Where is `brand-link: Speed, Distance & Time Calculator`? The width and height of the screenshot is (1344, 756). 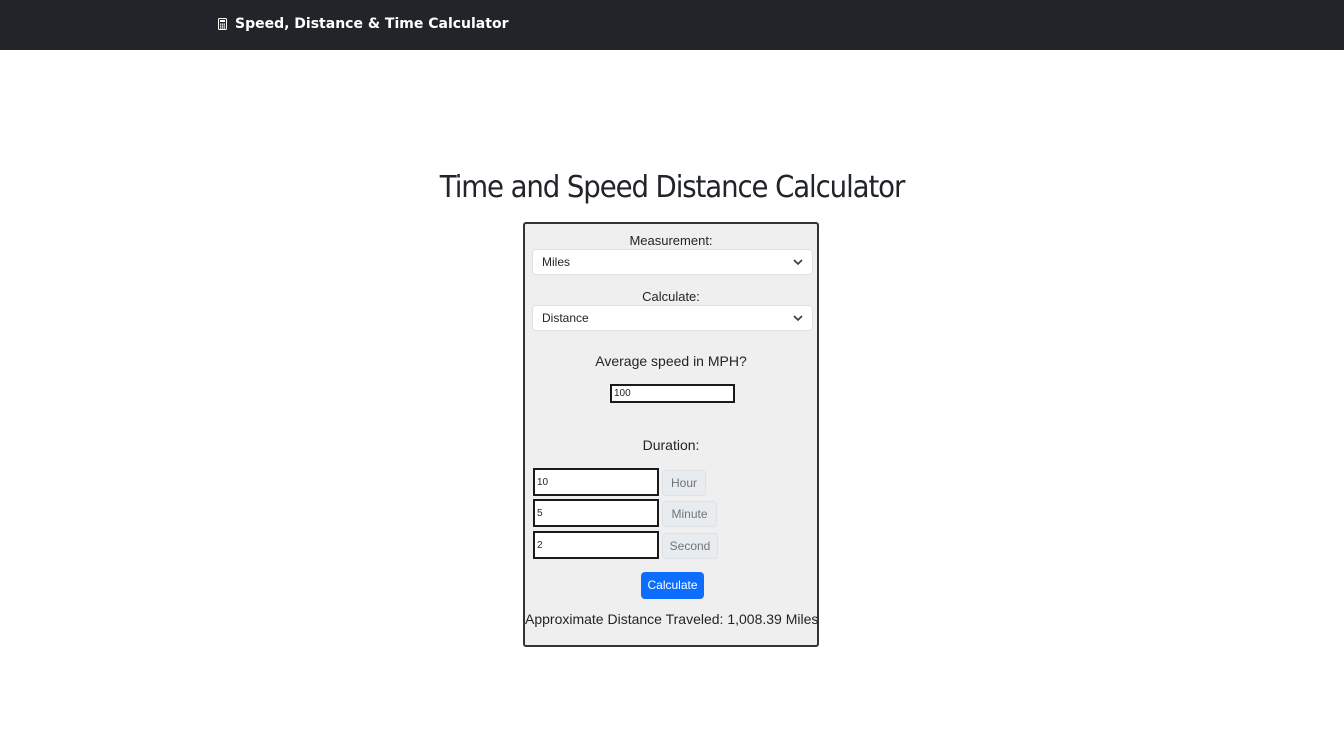
brand-link: Speed, Distance & Time Calculator is located at coordinates (363, 24).